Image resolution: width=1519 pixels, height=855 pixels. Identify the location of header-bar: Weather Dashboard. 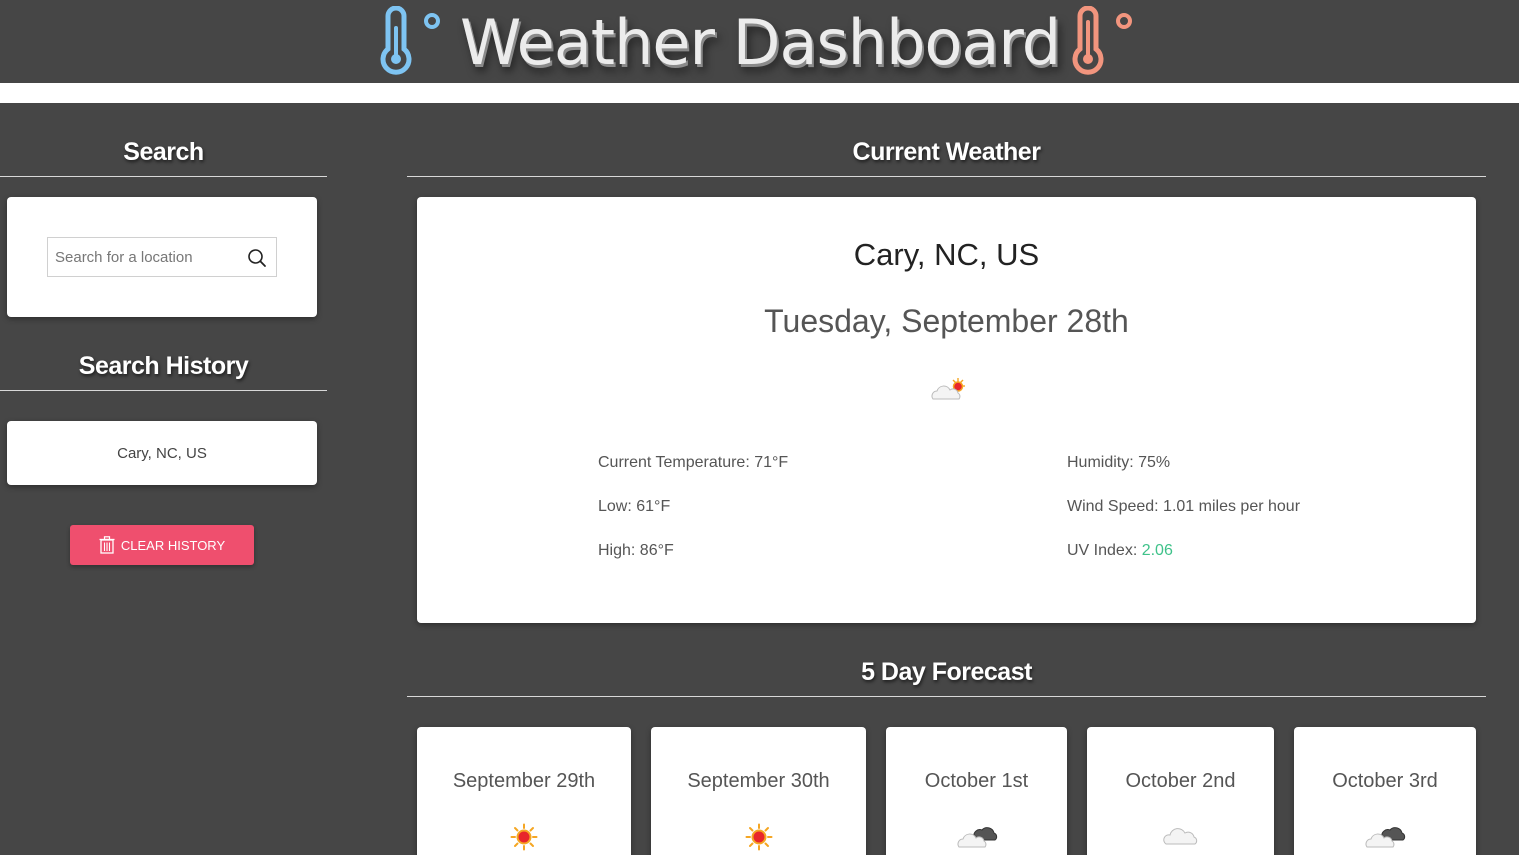
(759, 41).